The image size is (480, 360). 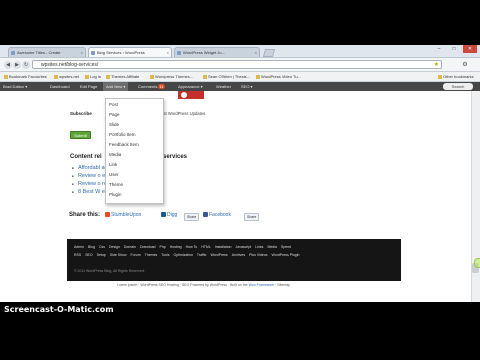 What do you see at coordinates (238, 255) in the screenshot?
I see `footer-link: Archives` at bounding box center [238, 255].